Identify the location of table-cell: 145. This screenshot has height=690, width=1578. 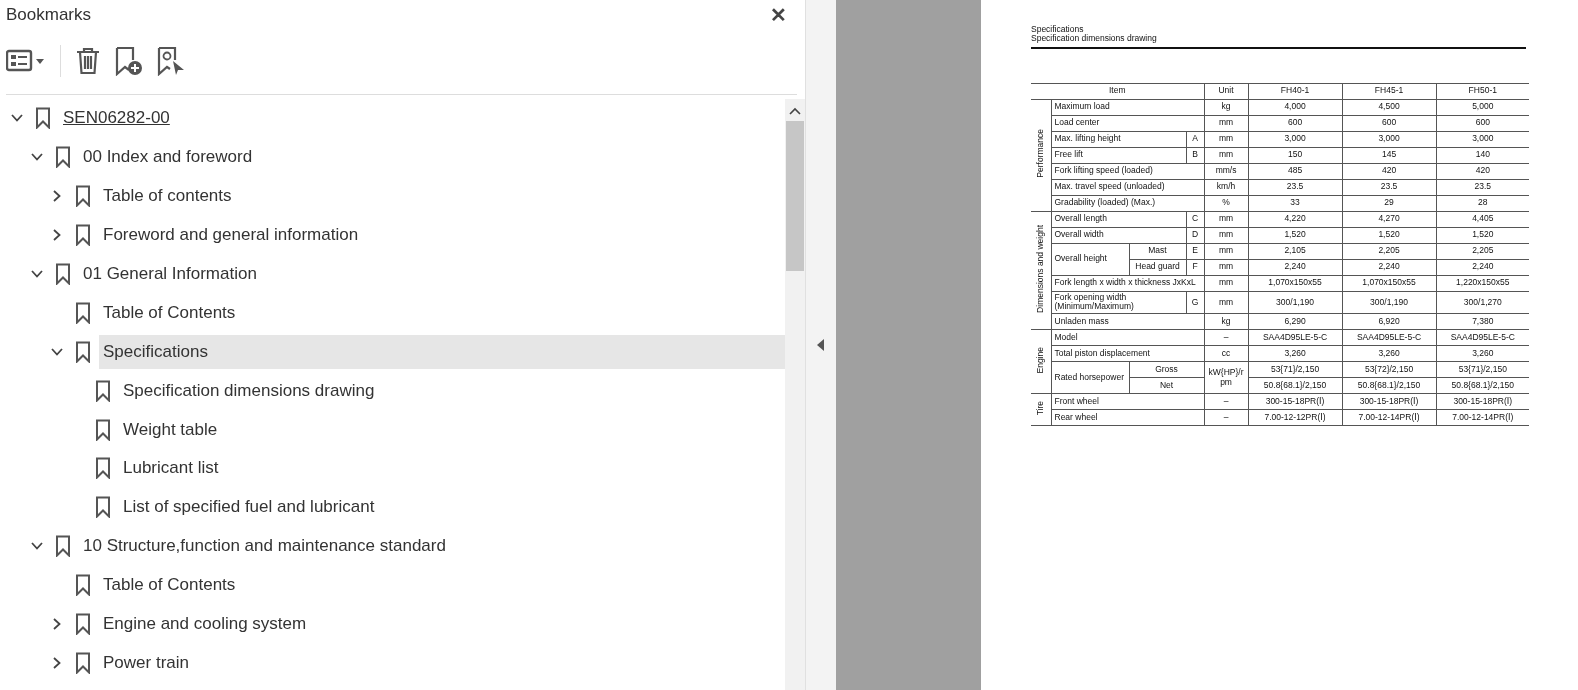
(1389, 154).